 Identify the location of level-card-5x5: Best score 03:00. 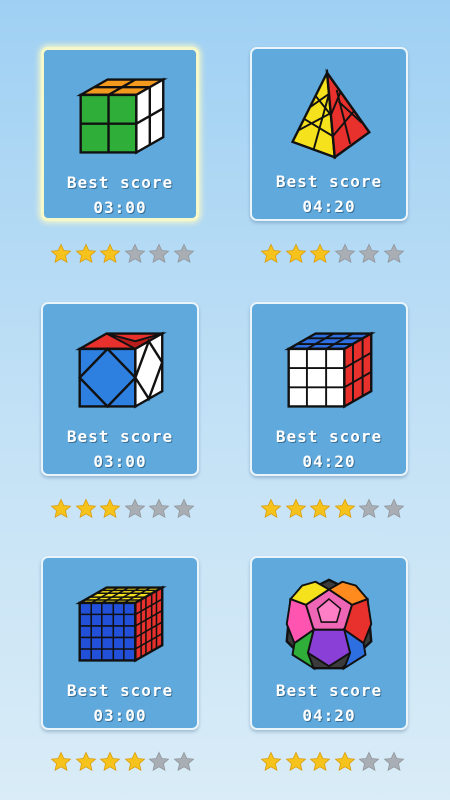
(120, 643).